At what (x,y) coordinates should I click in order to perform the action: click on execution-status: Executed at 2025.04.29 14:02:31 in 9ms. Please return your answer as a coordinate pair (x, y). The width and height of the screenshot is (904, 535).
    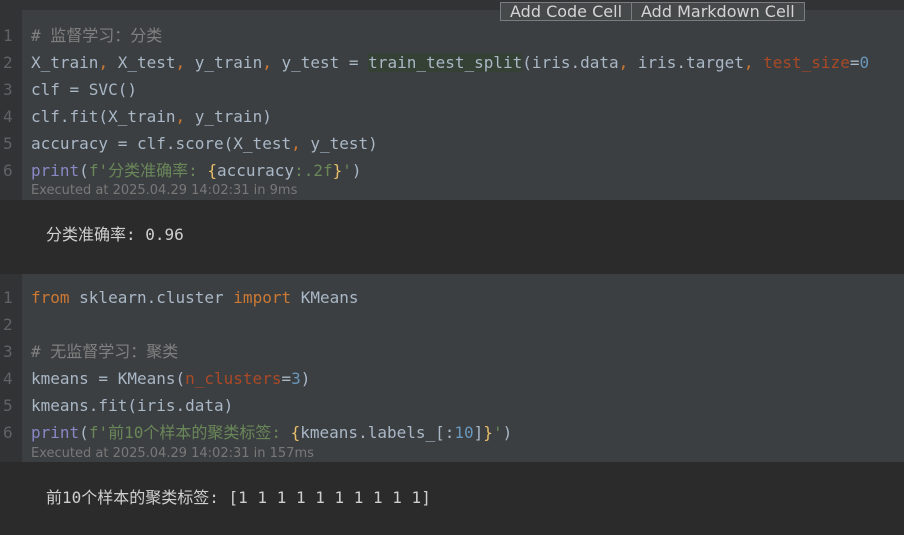
    Looking at the image, I should click on (164, 190).